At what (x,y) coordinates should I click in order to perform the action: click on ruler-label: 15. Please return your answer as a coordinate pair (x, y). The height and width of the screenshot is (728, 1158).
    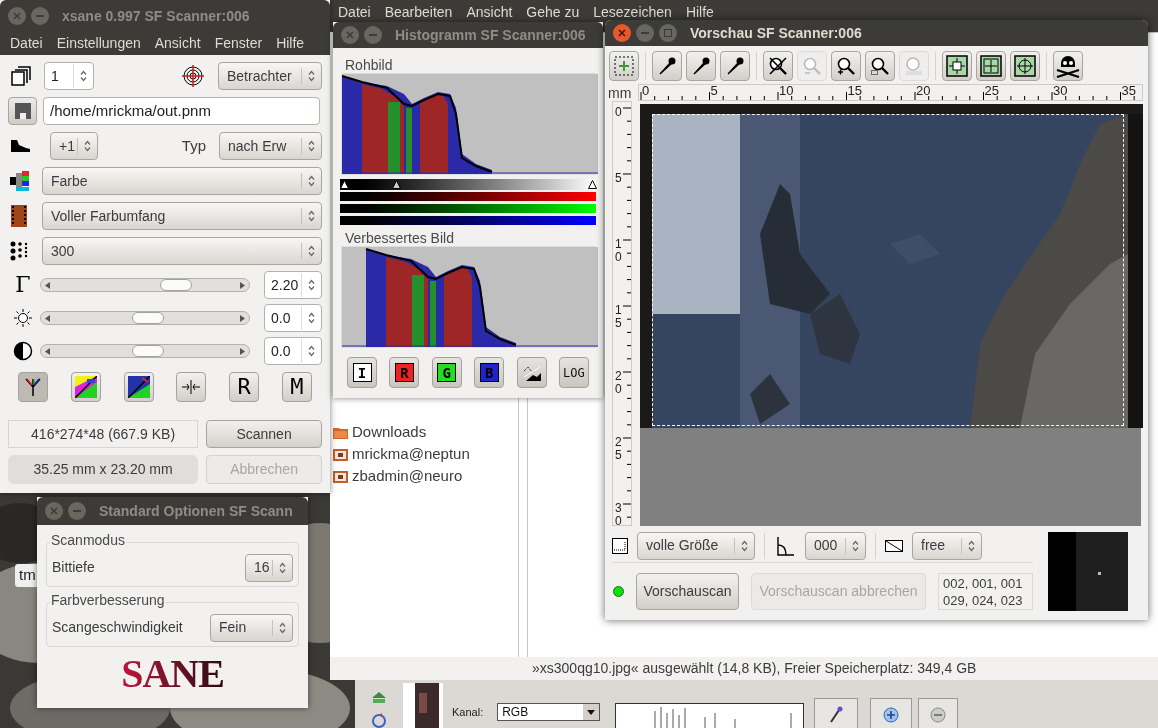
    Looking at the image, I should click on (619, 317).